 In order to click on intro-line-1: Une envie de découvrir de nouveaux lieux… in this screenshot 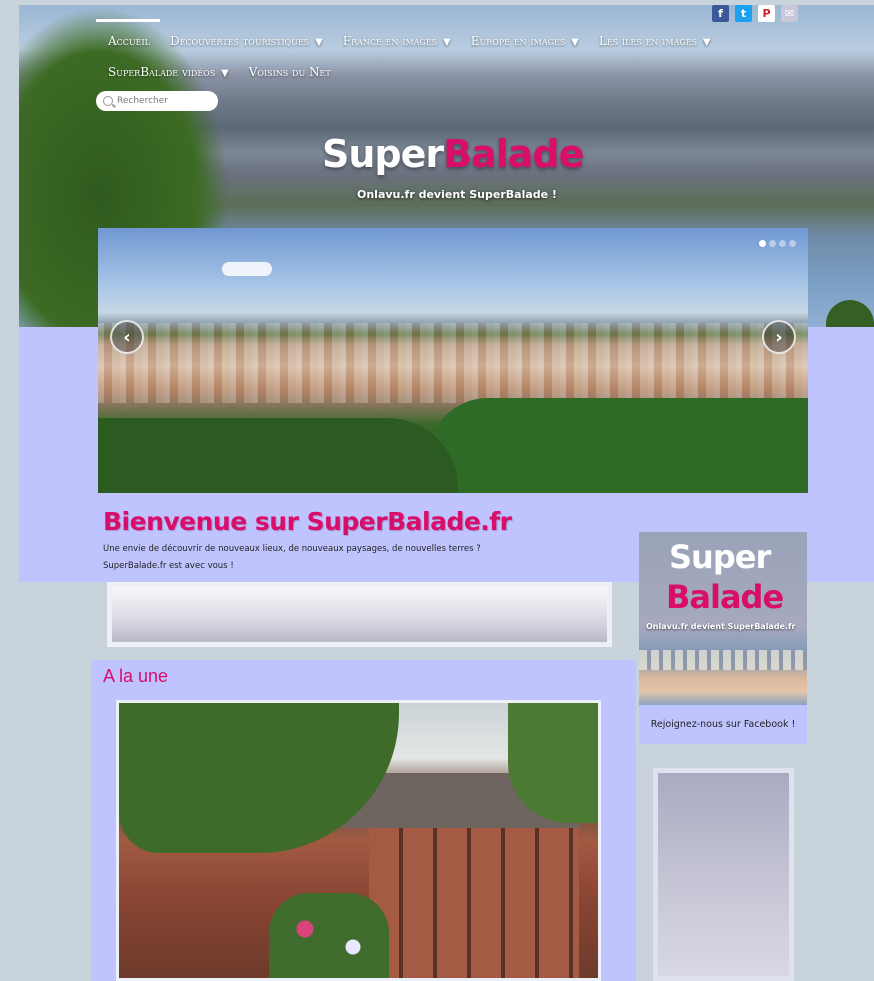, I will do `click(292, 549)`.